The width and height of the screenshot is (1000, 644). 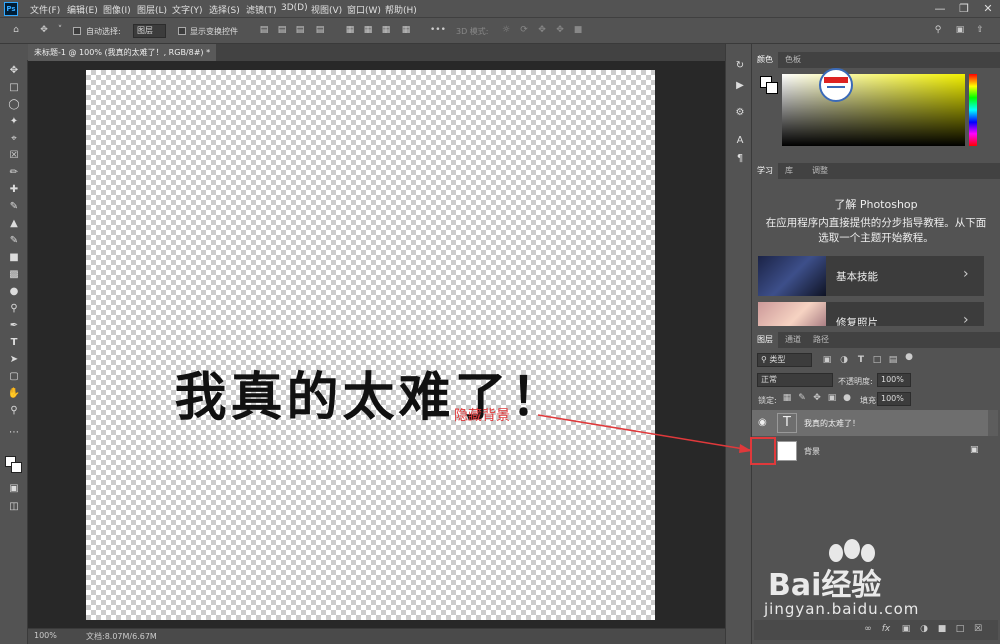 I want to click on tab-channels: 通道, so click(x=793, y=340).